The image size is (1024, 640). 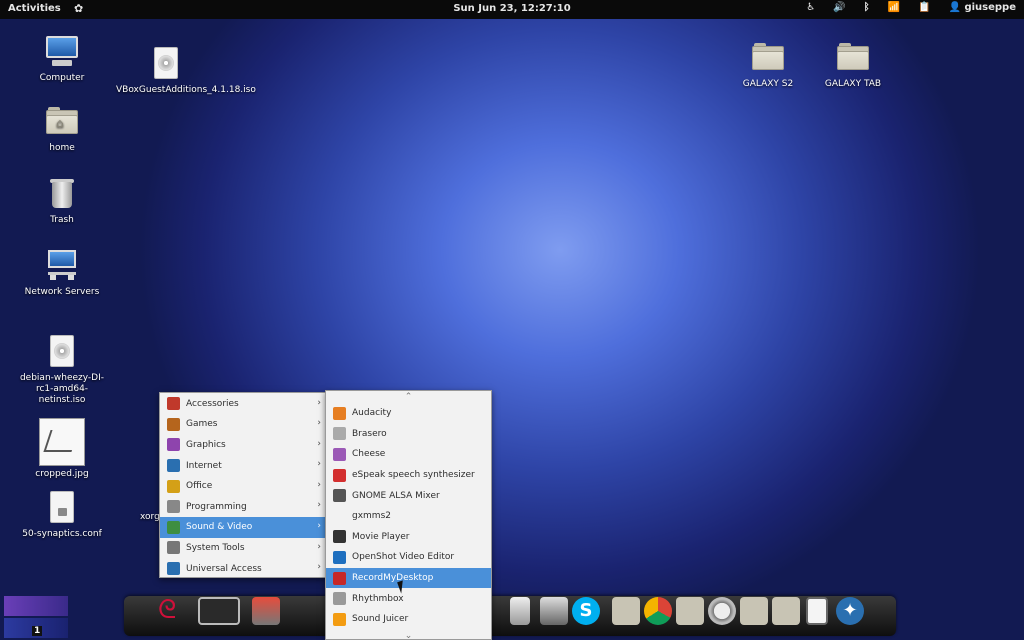 I want to click on menu-app-movie-player: Movie Player, so click(x=408, y=537).